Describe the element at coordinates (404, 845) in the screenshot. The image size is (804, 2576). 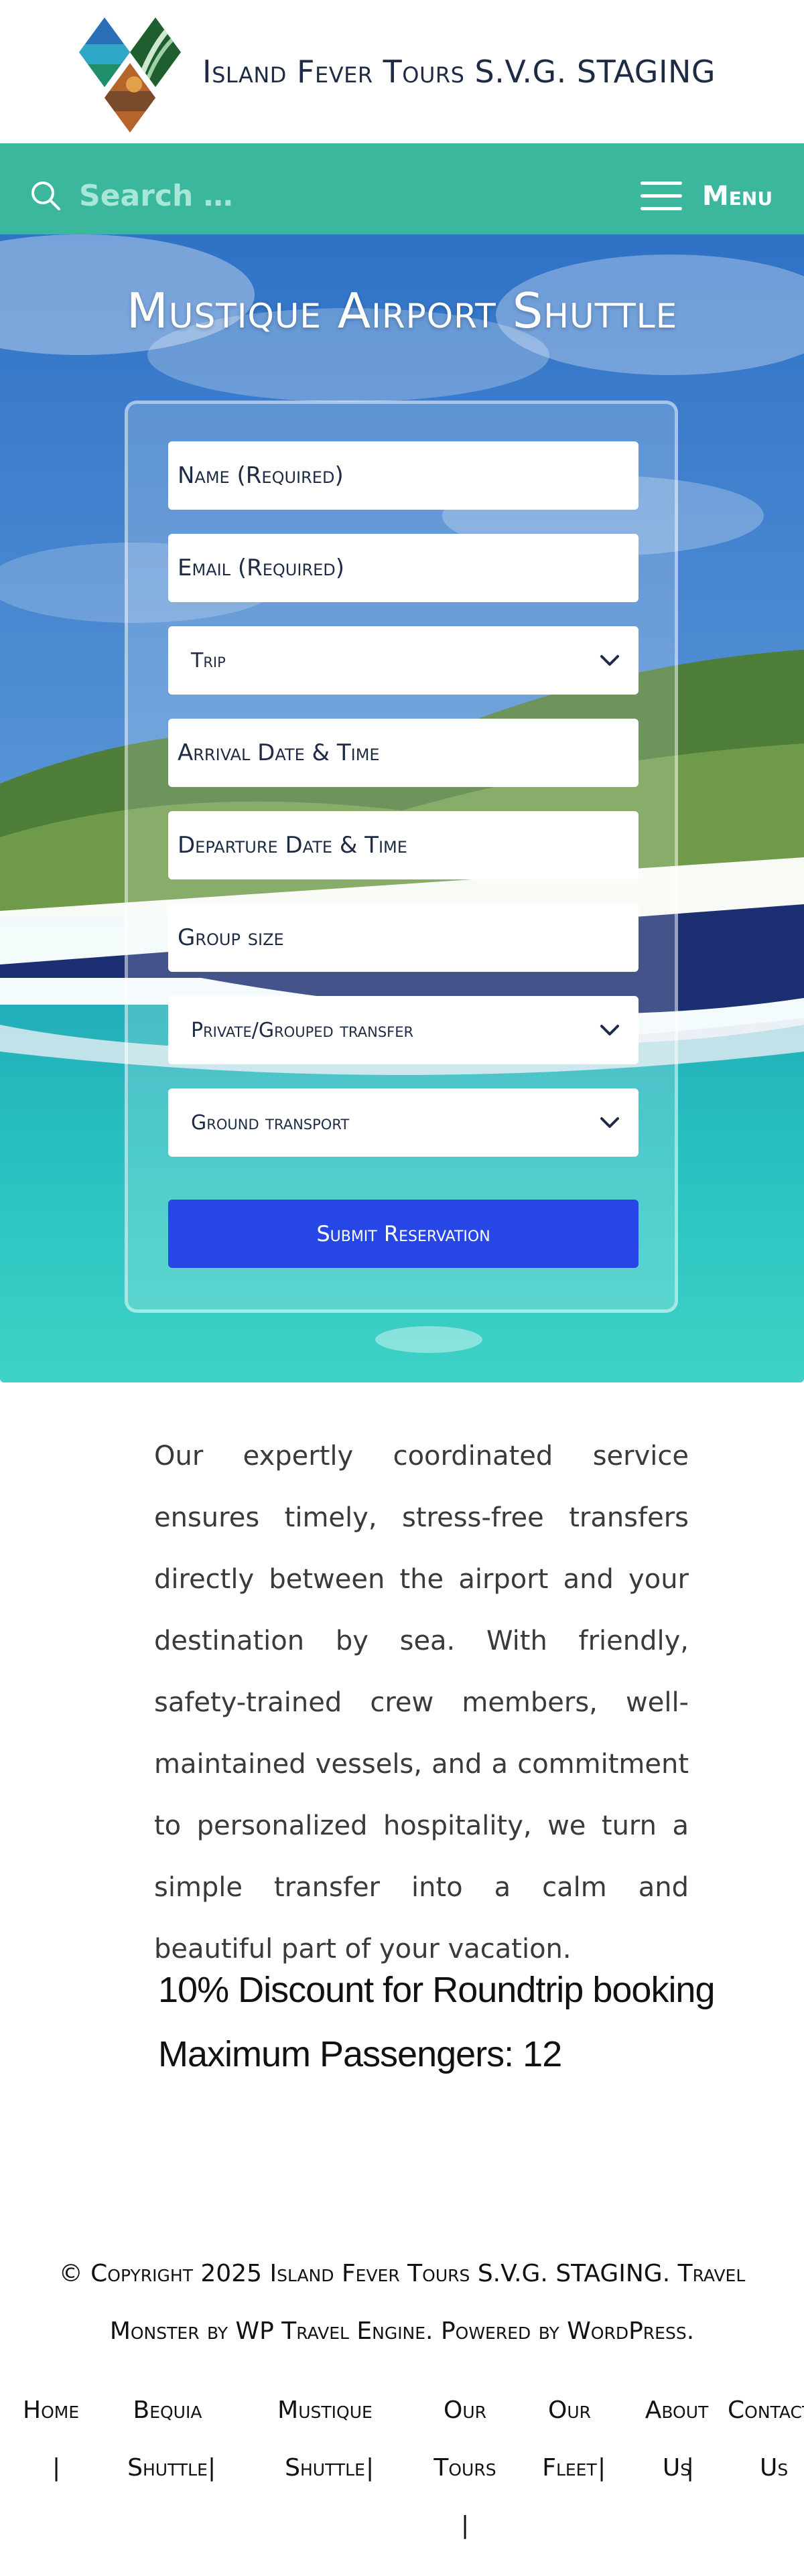
I see `departure-datetime-field` at that location.